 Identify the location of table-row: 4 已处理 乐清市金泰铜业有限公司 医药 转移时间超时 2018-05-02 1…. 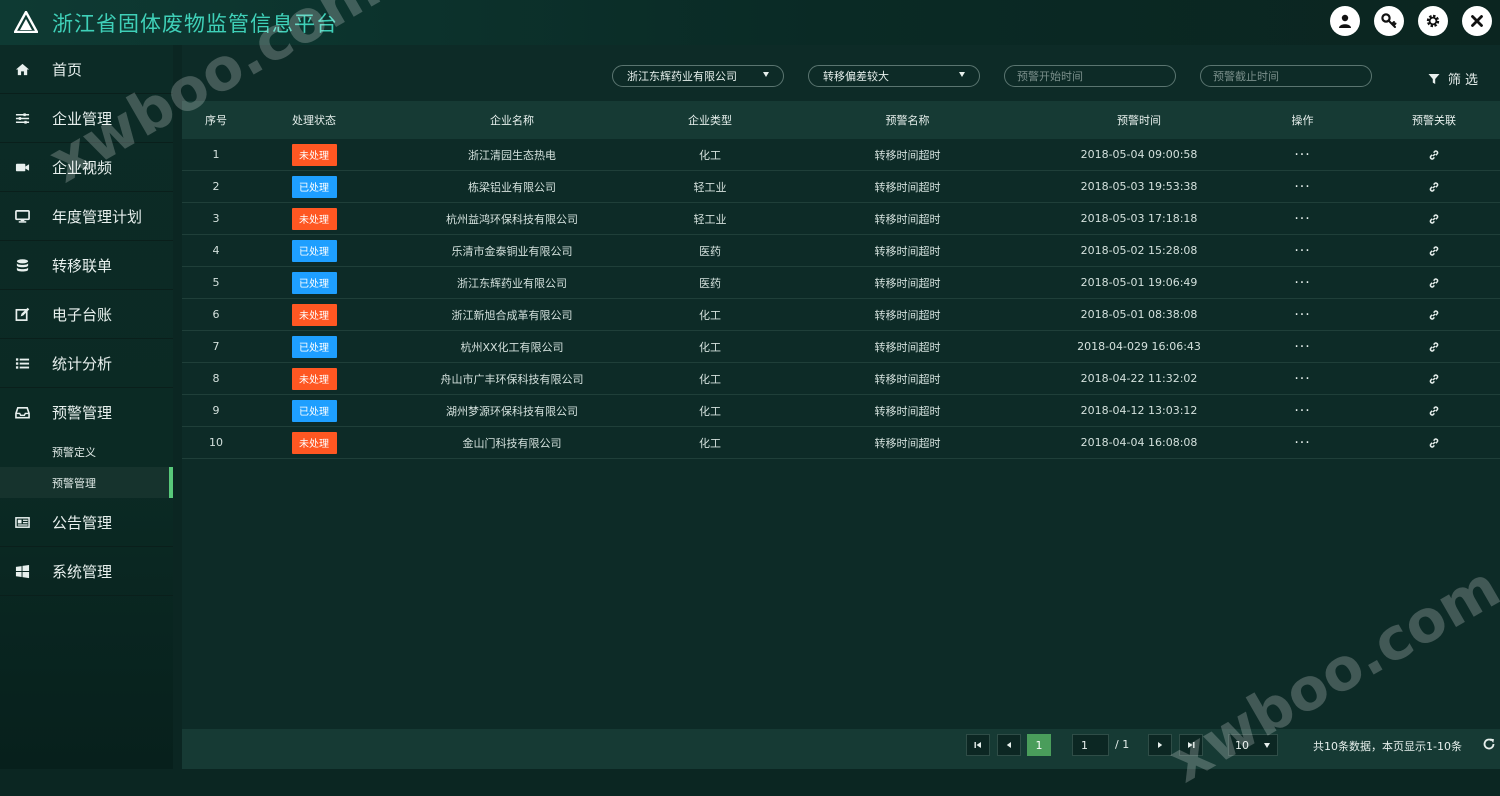
(841, 251).